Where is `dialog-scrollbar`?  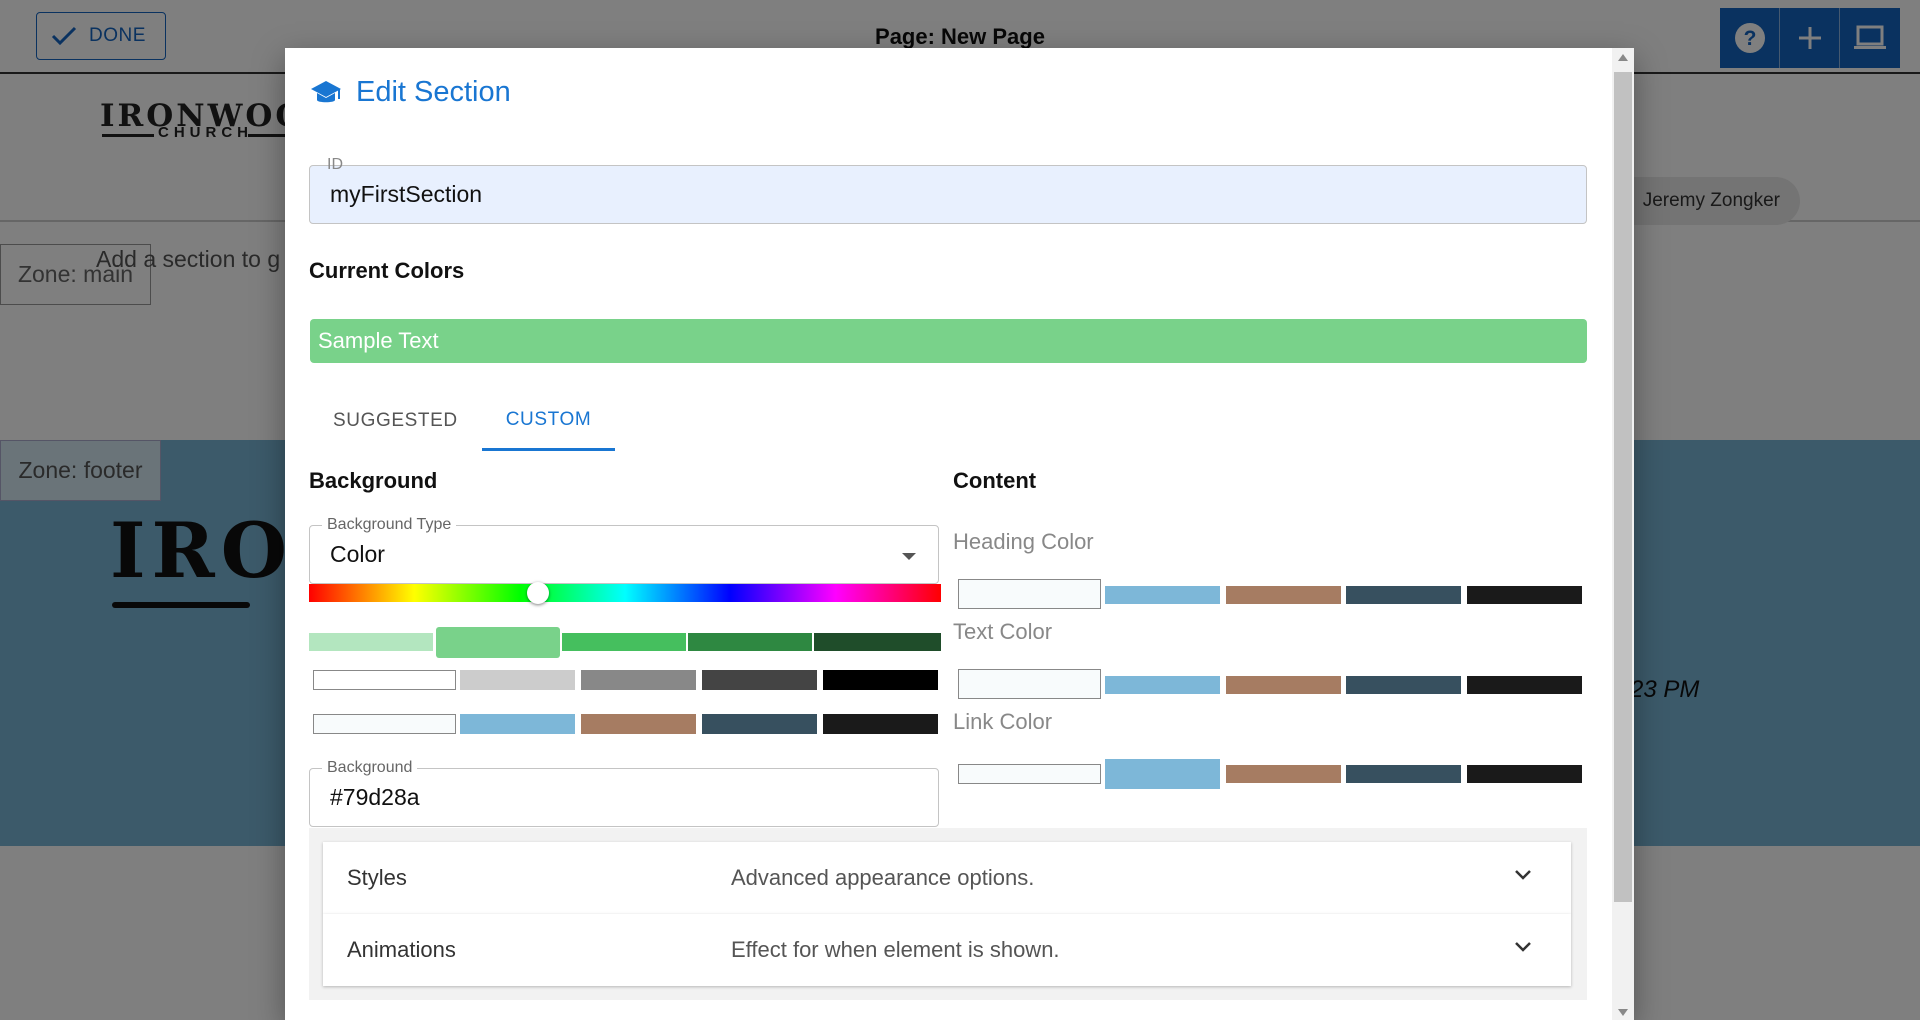 dialog-scrollbar is located at coordinates (1623, 534).